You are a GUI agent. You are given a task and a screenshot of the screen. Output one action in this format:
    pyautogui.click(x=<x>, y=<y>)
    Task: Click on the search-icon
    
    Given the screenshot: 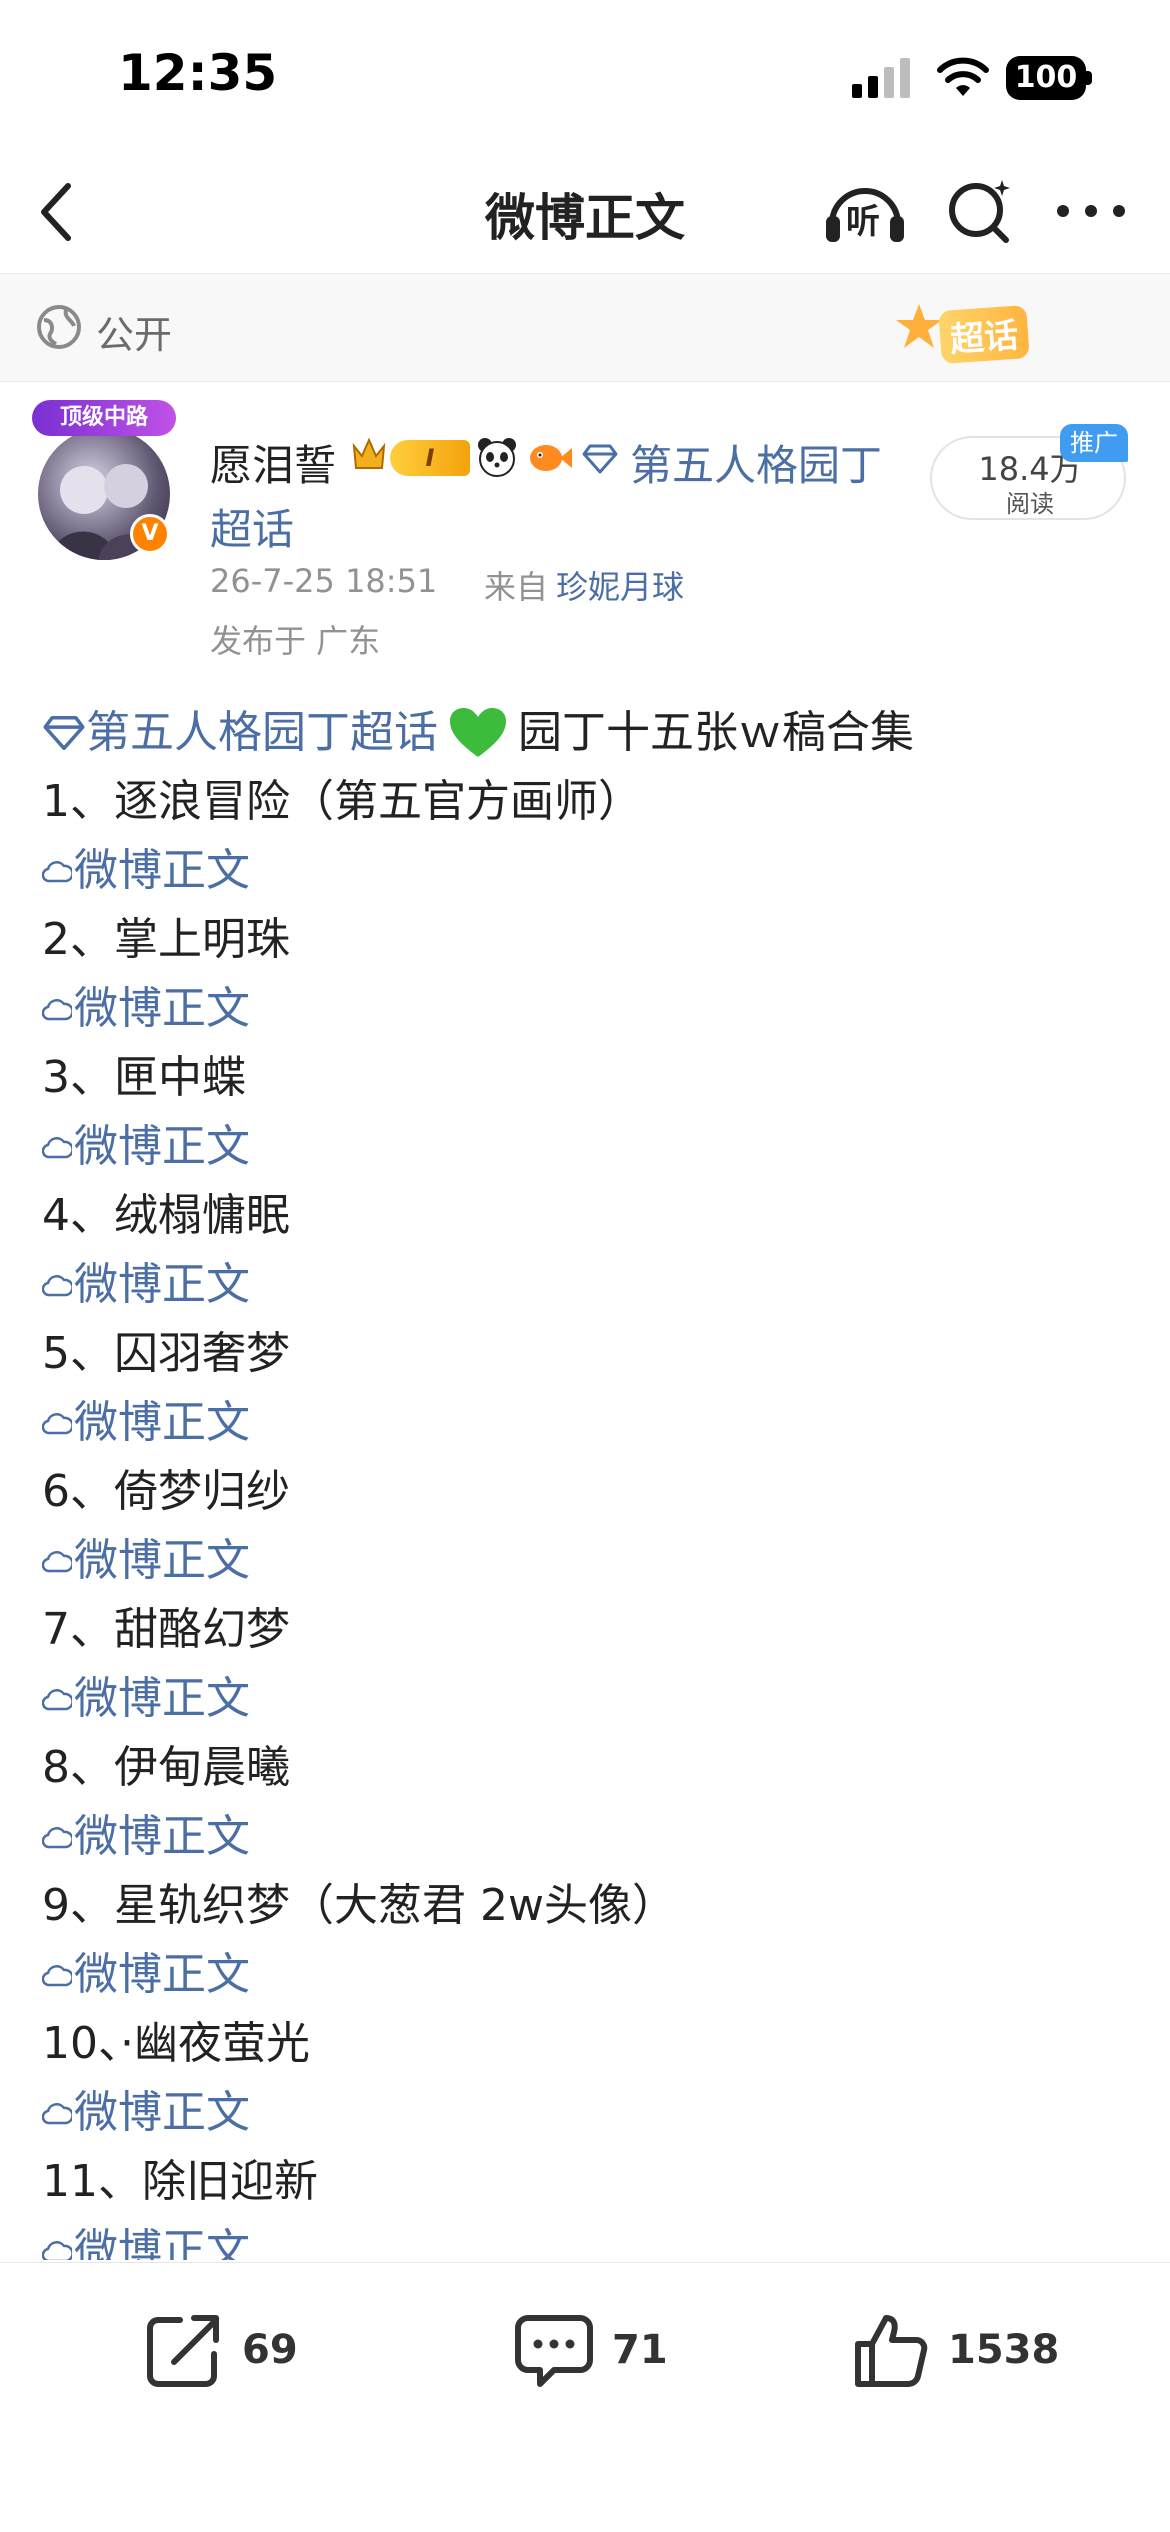 What is the action you would take?
    pyautogui.click(x=979, y=211)
    